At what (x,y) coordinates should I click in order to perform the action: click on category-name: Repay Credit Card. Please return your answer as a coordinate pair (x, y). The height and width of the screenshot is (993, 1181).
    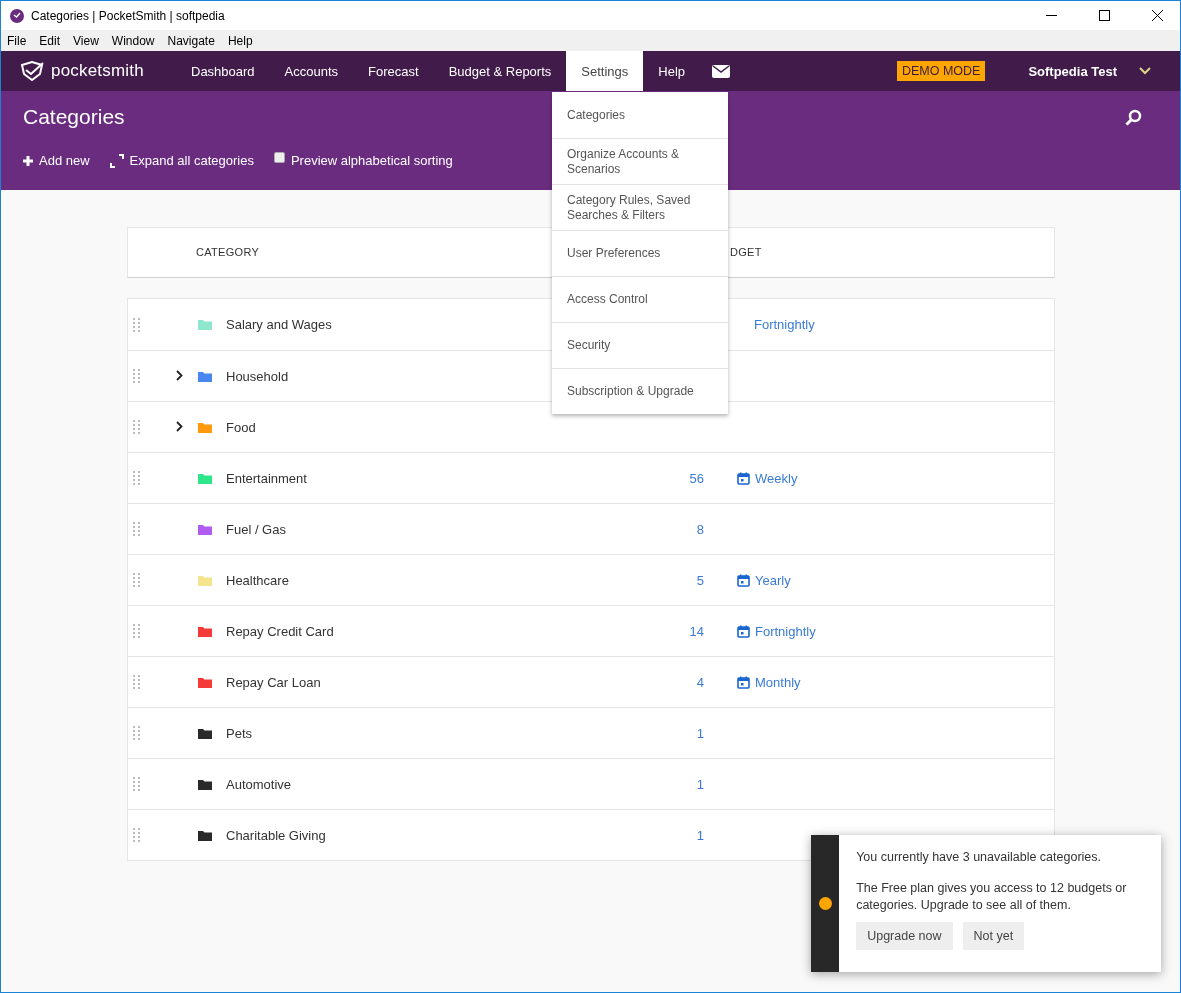
    Looking at the image, I should click on (435, 631).